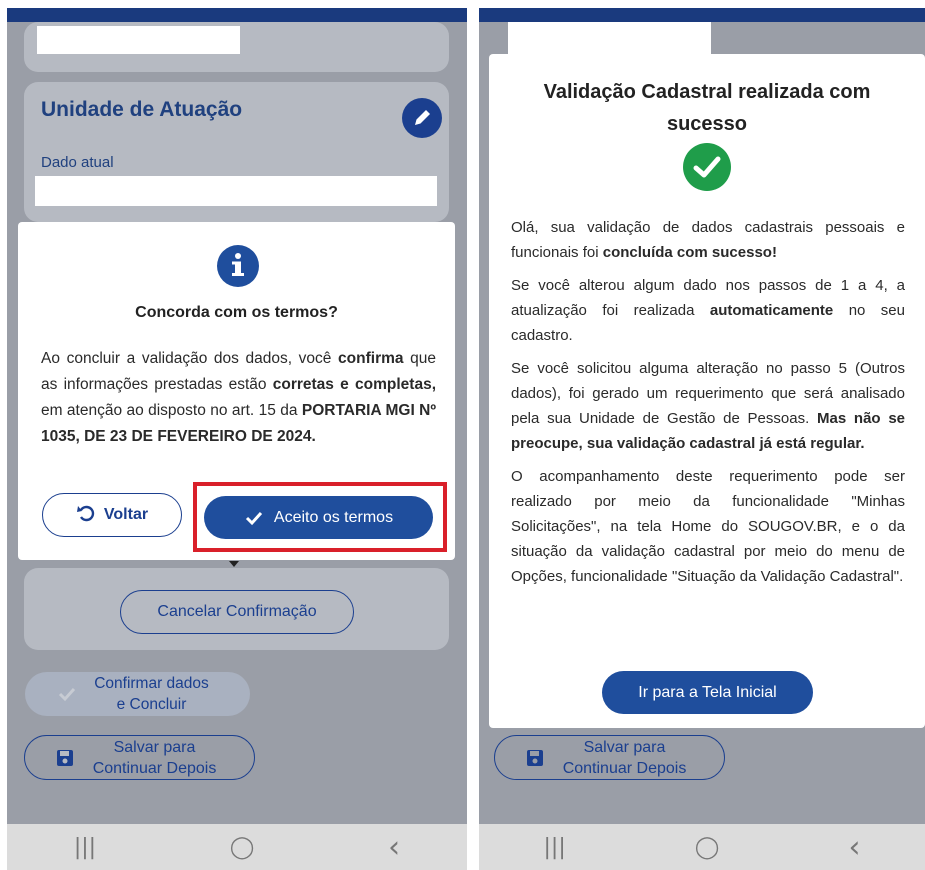  Describe the element at coordinates (126, 514) in the screenshot. I see `back-dialog-label: Voltar` at that location.